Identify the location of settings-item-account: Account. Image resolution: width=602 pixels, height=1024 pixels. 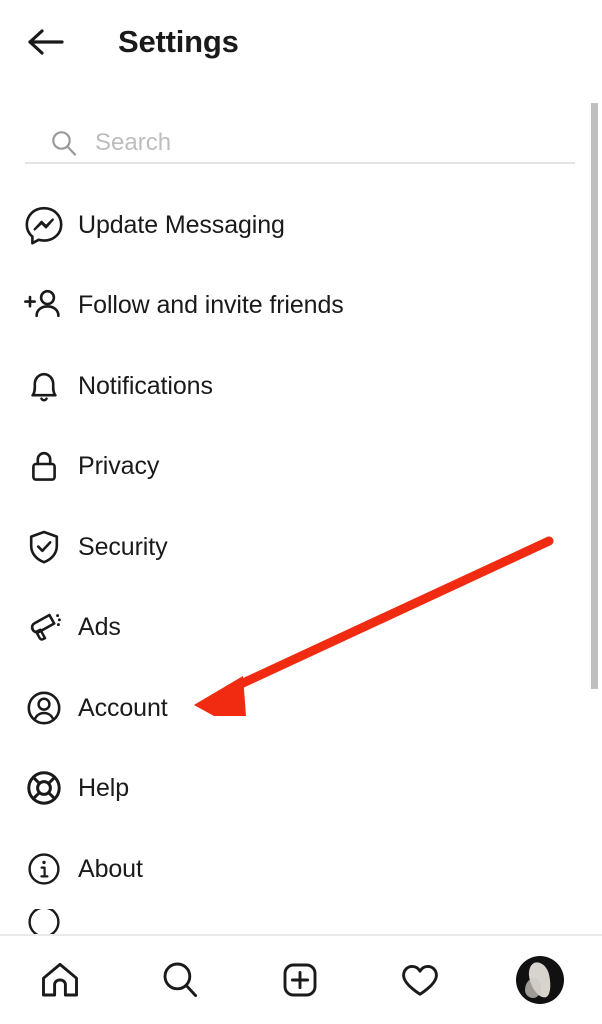
(293, 708).